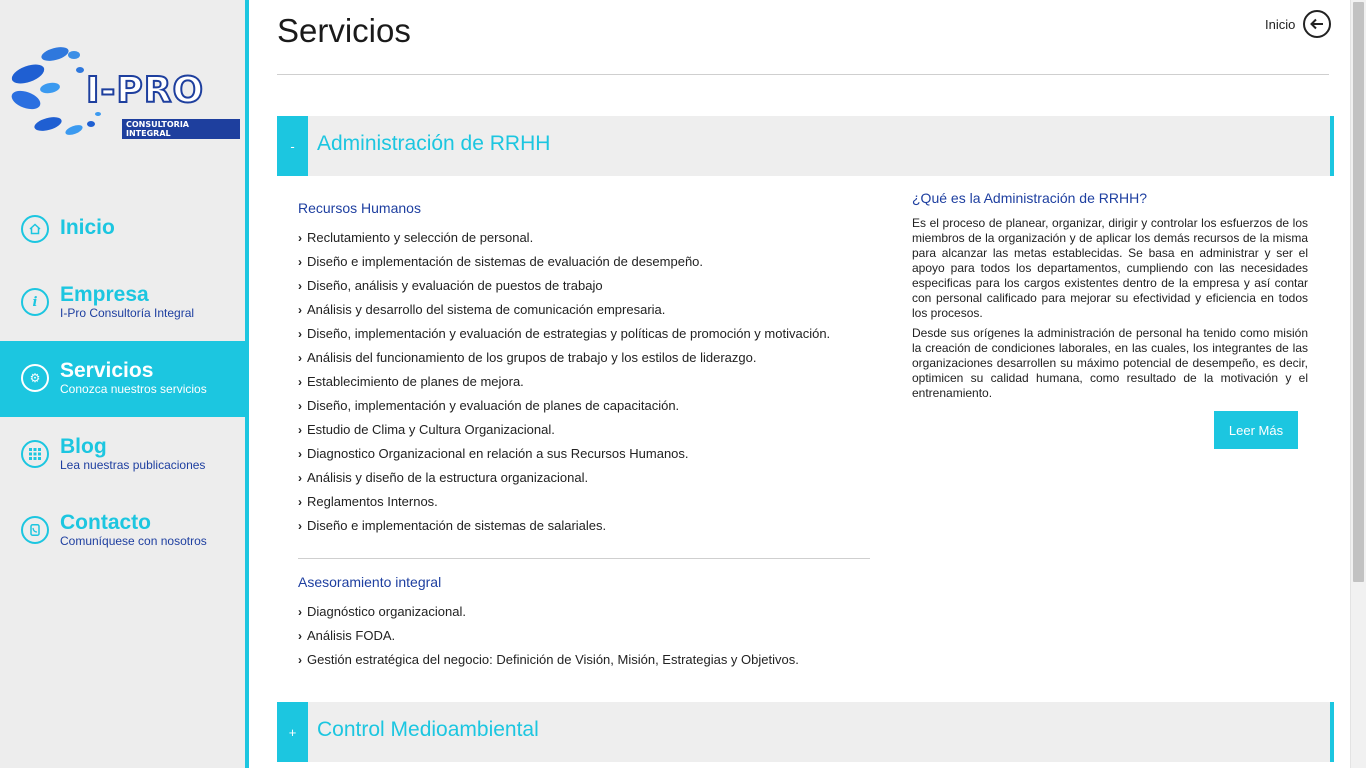 The width and height of the screenshot is (1366, 768). Describe the element at coordinates (805, 732) in the screenshot. I see `accordion-header-medioambiental: + Control Medioambiental` at that location.